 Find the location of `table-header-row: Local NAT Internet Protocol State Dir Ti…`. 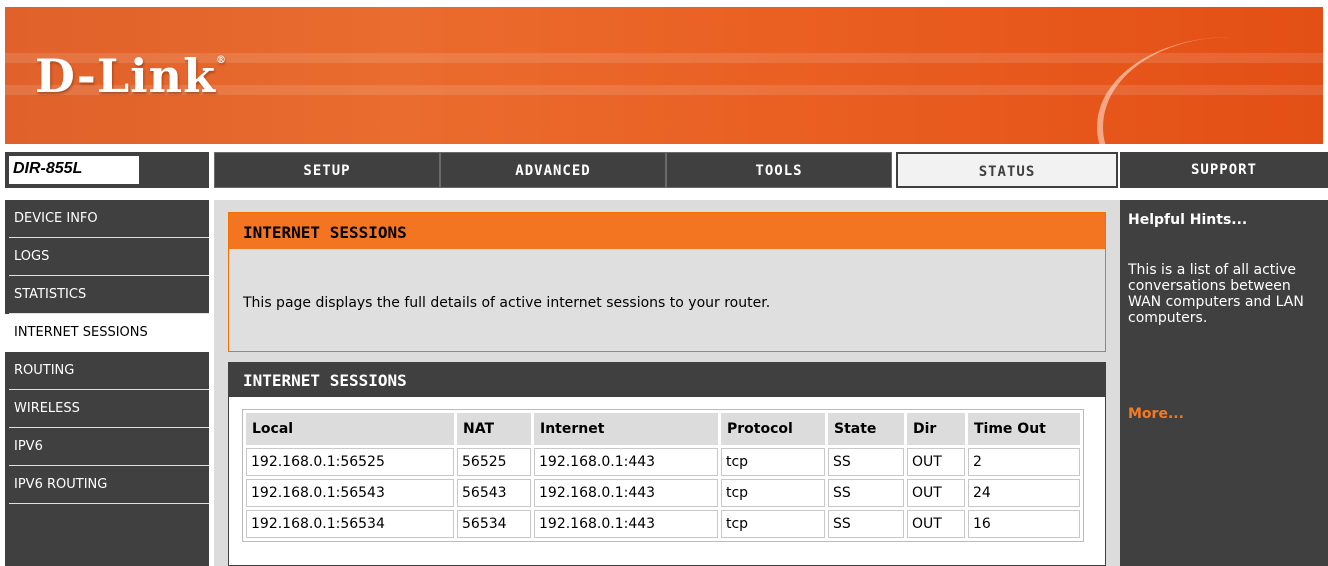

table-header-row: Local NAT Internet Protocol State Dir Ti… is located at coordinates (663, 429).